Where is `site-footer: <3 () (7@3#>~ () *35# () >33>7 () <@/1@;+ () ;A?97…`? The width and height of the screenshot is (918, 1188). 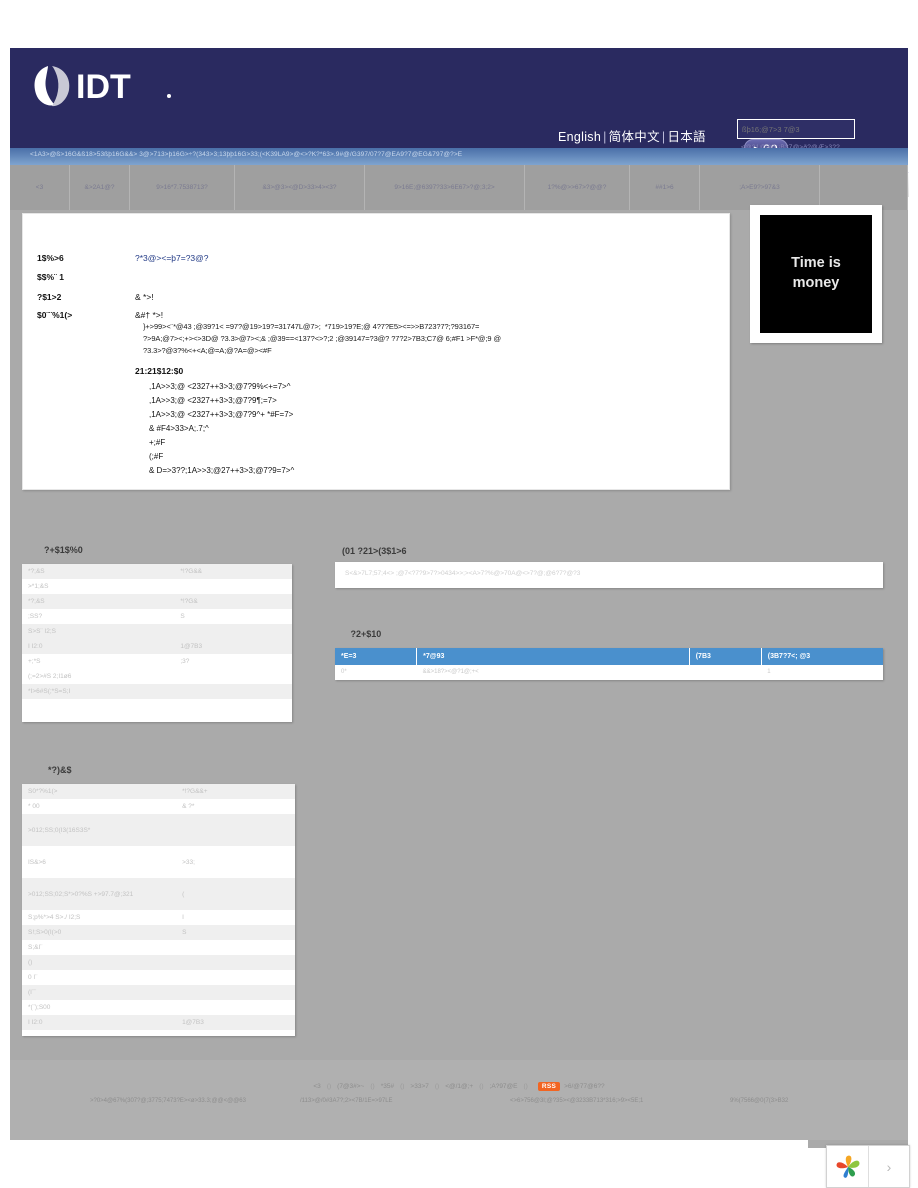 site-footer: <3 () (7@3#>~ () *35# () >33>7 () <@/1@;+ () ;A?97… is located at coordinates (459, 1100).